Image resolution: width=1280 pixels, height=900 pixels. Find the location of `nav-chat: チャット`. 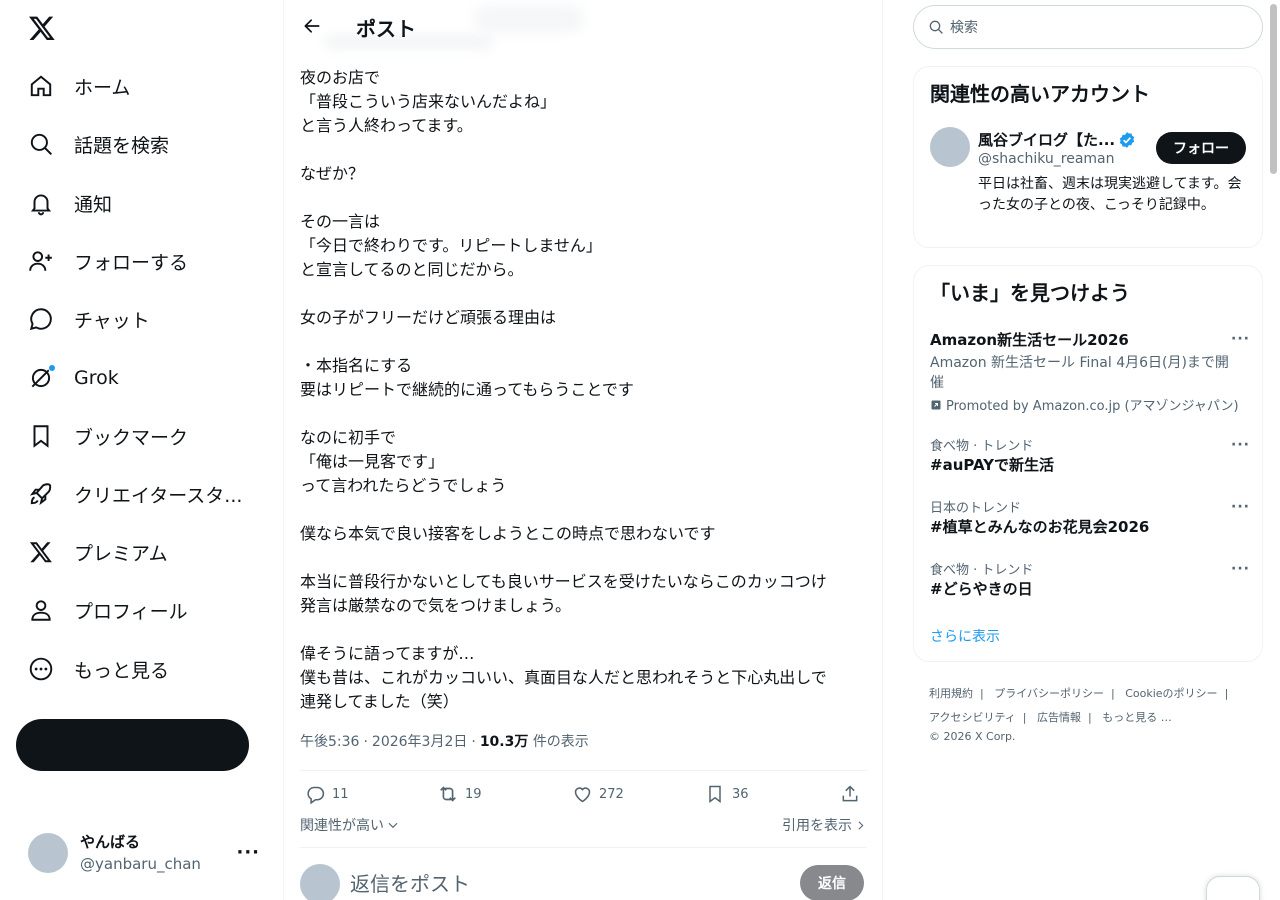

nav-chat: チャット is located at coordinates (89, 319).